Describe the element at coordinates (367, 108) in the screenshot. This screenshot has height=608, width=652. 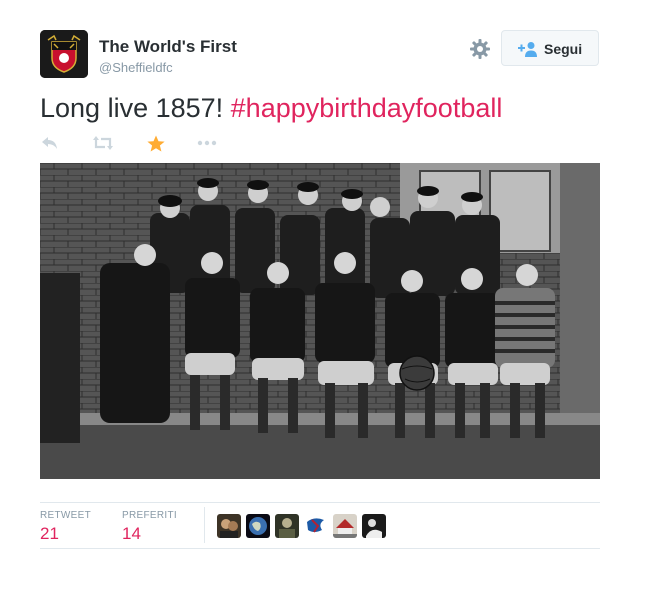
I see `hashtag-link: #happybirthdayfootball` at that location.